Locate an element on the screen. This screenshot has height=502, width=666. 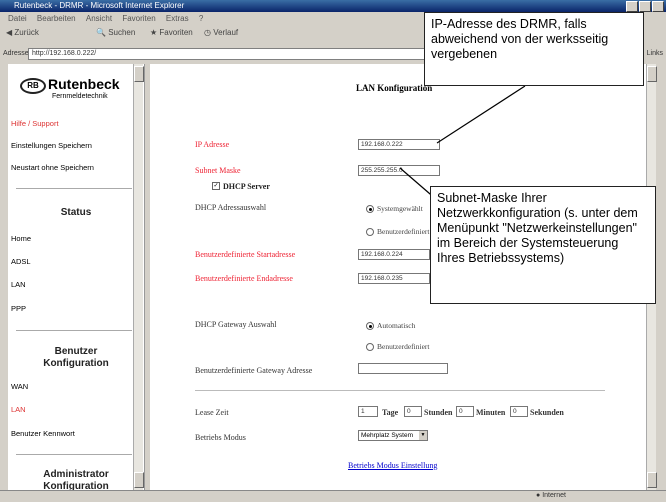
menu-item-datei: Datei is located at coordinates (17, 18).